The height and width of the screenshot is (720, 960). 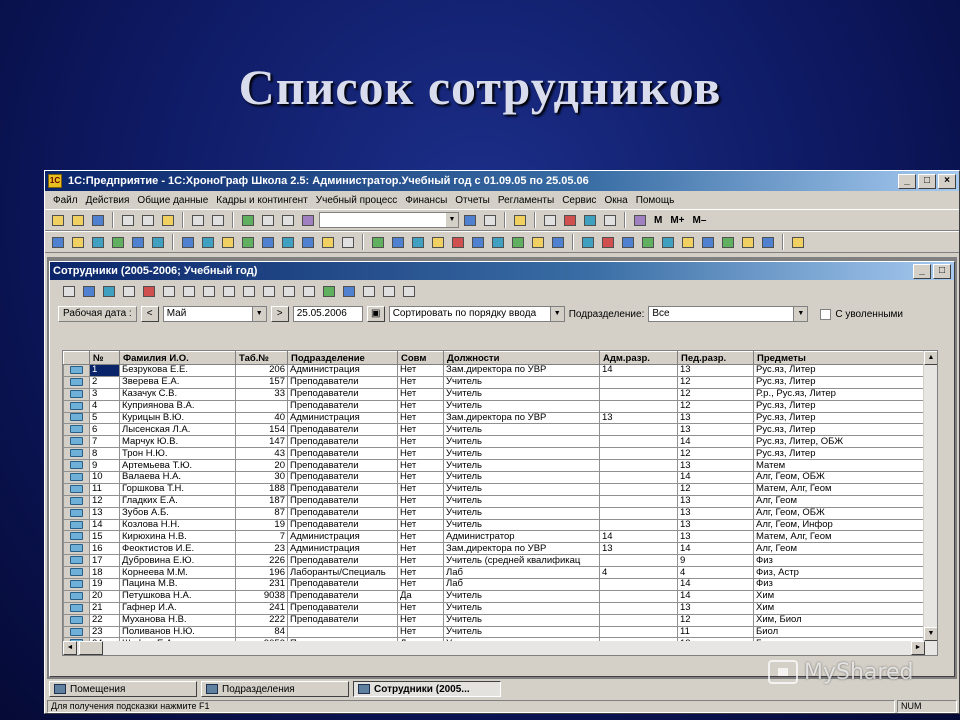 I want to click on table-cell: Рус.яз, Литер, so click(x=838, y=370).